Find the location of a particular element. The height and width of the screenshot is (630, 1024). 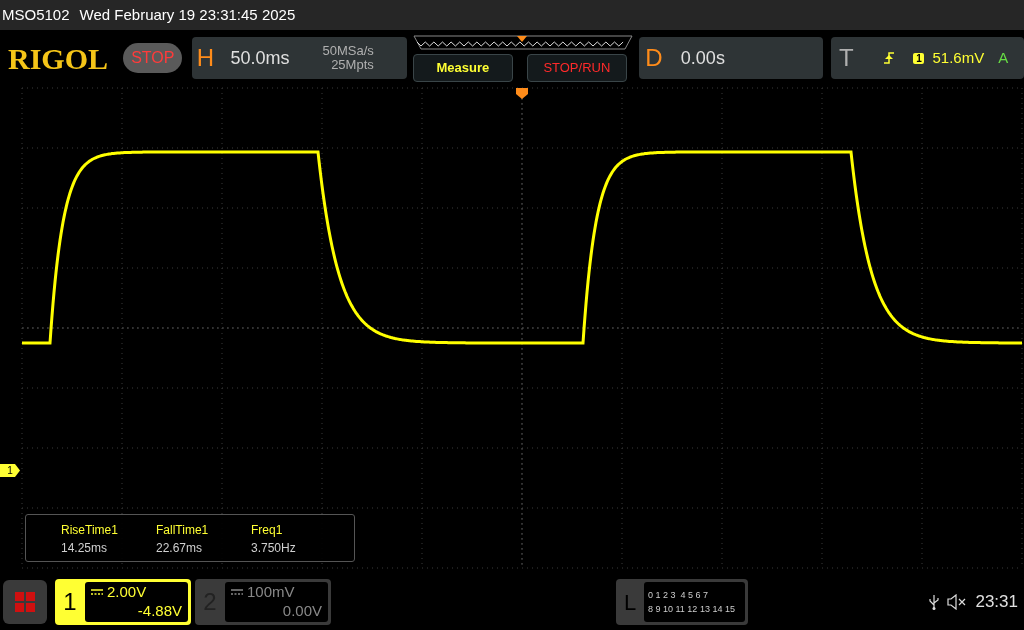

horizontal-panel: H 50.0ms 50MSa/s 25Mpts is located at coordinates (299, 58).